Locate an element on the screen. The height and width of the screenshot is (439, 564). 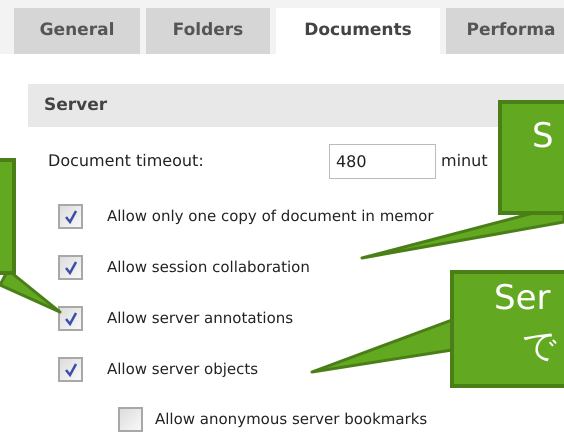
option-label: Allow only one copy of document in memor is located at coordinates (270, 217).